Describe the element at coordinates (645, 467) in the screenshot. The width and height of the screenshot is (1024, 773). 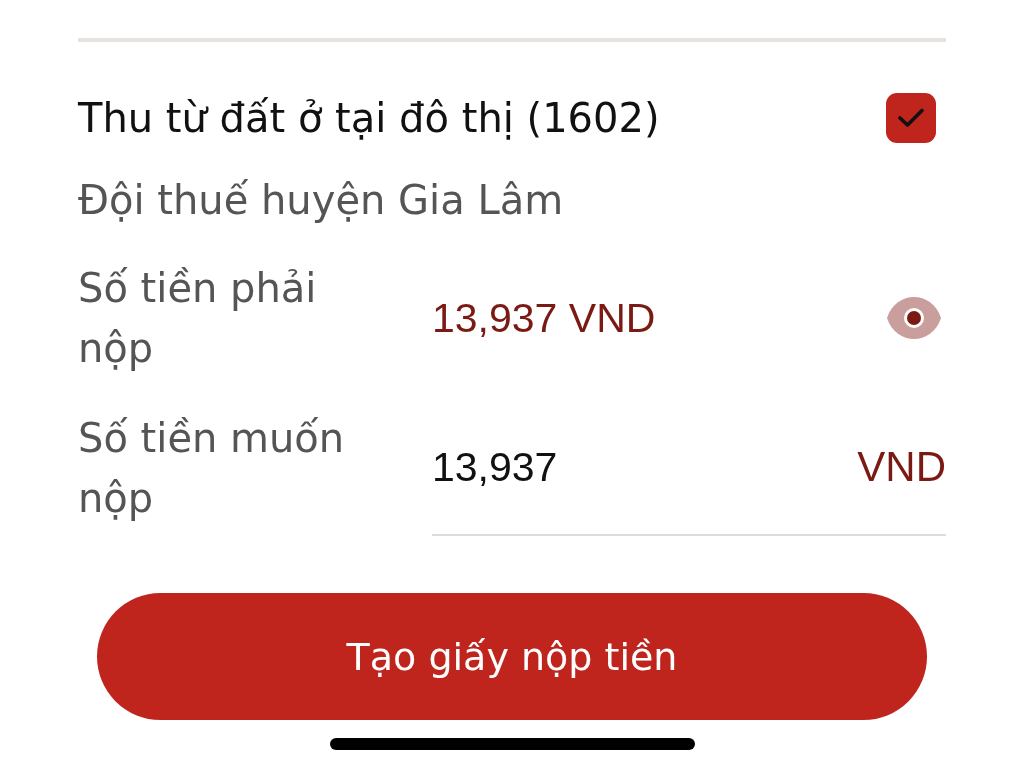
I see `amount-input-field: 13,937` at that location.